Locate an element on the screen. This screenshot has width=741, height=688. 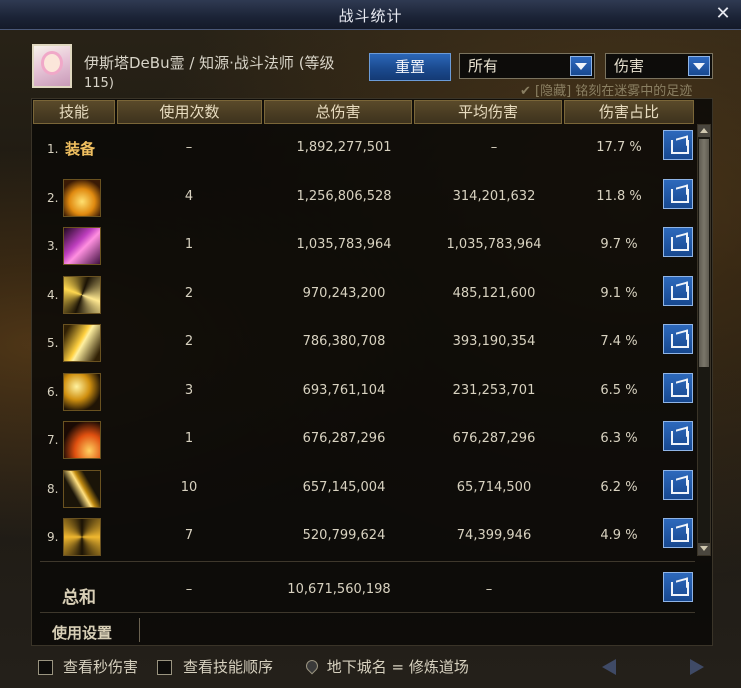
total-damage: 657,145,004 is located at coordinates (344, 487).